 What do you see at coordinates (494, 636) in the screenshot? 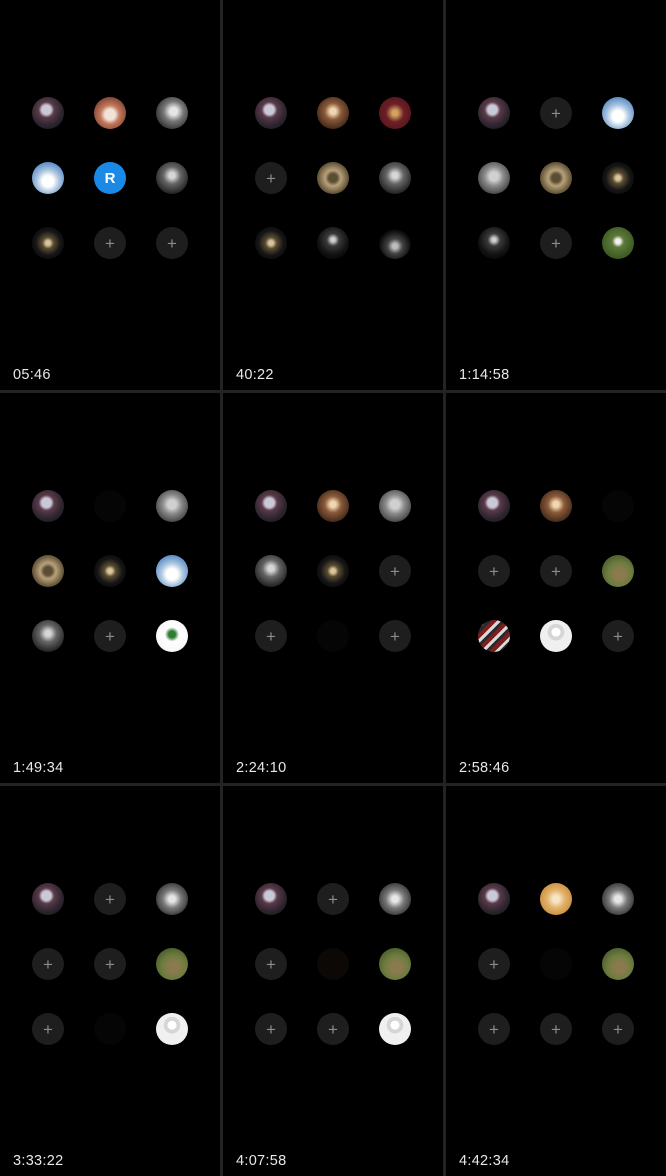
I see `avatar-book` at bounding box center [494, 636].